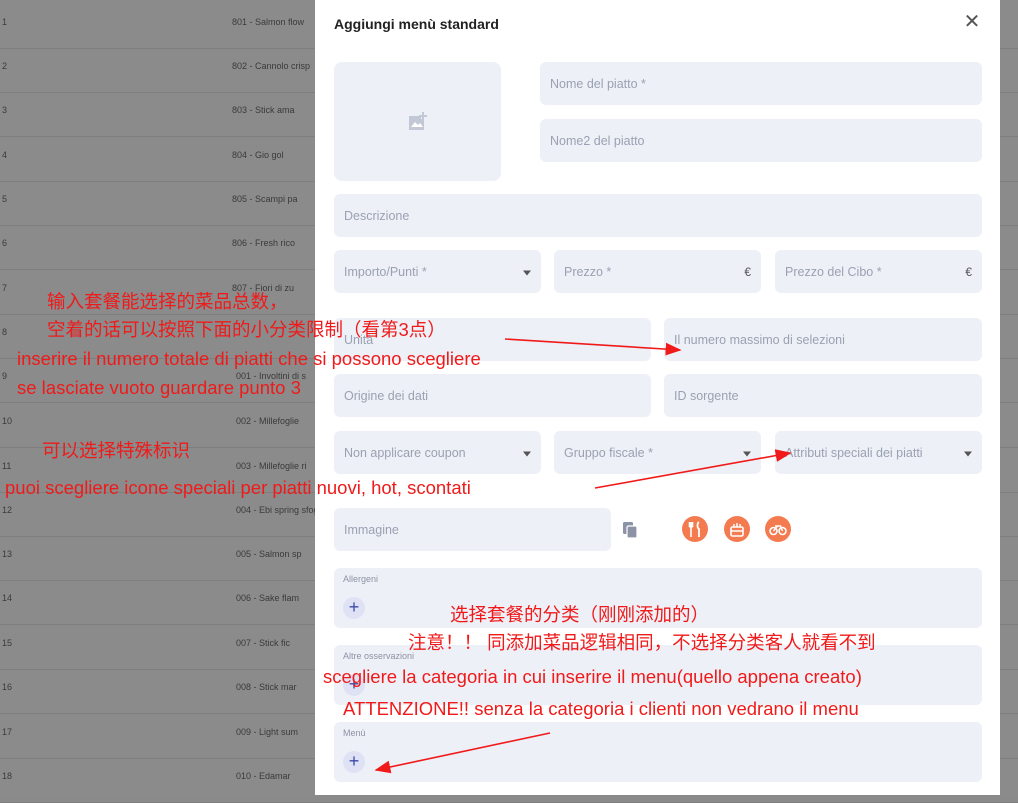 Image resolution: width=1018 pixels, height=803 pixels. Describe the element at coordinates (462, 753) in the screenshot. I see `arrow-to-menu-add` at that location.